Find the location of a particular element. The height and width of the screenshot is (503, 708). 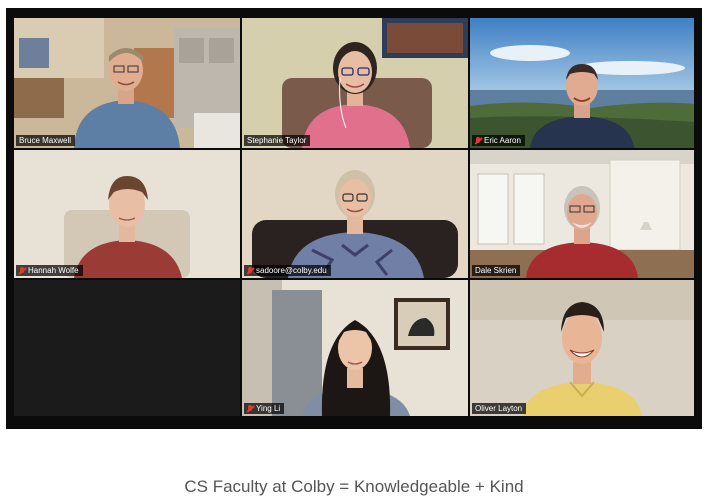

video-tile-oliver-layton: Oliver Layton is located at coordinates (582, 348).